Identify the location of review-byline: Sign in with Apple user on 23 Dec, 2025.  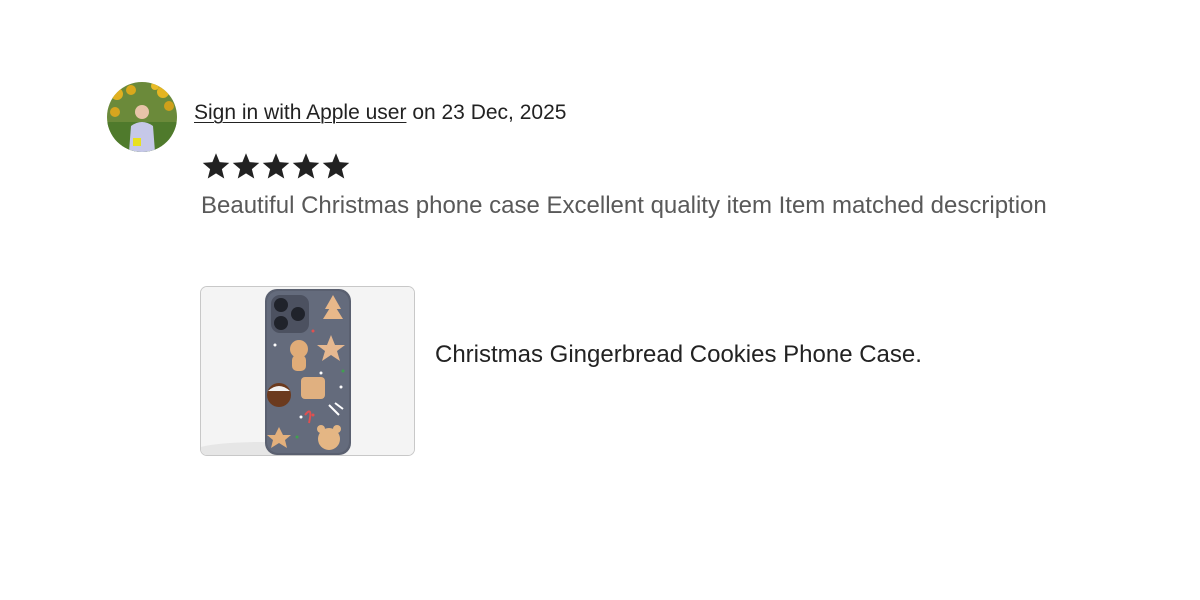
(380, 113).